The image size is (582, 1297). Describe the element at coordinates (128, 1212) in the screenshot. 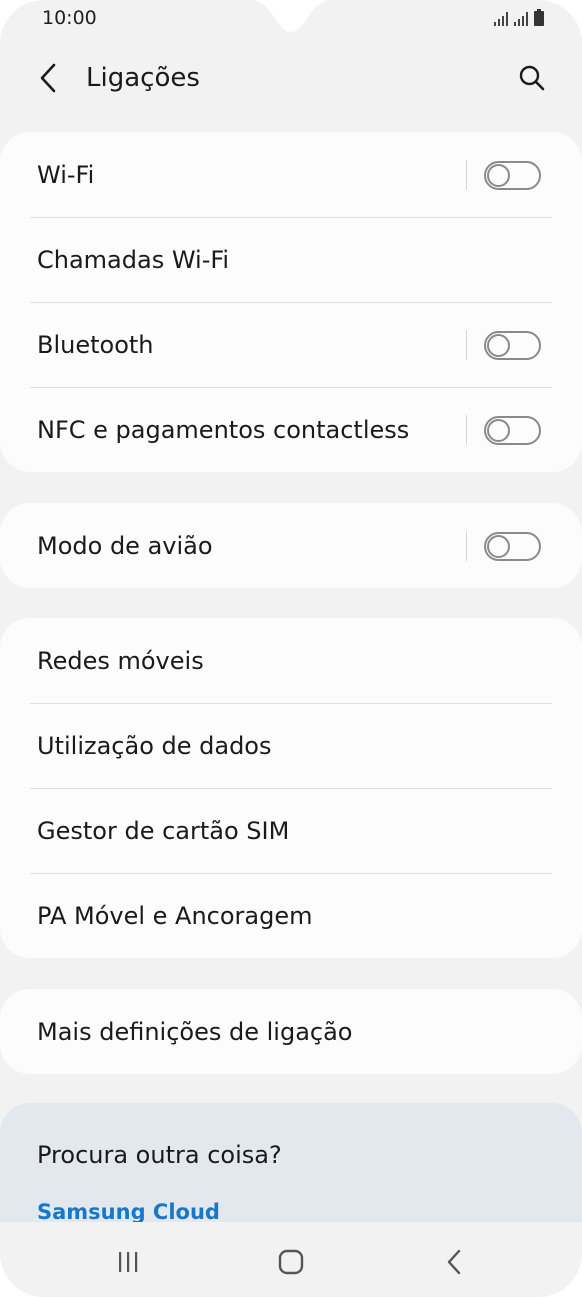

I see `suggestion-link: Samsung Cloud` at that location.